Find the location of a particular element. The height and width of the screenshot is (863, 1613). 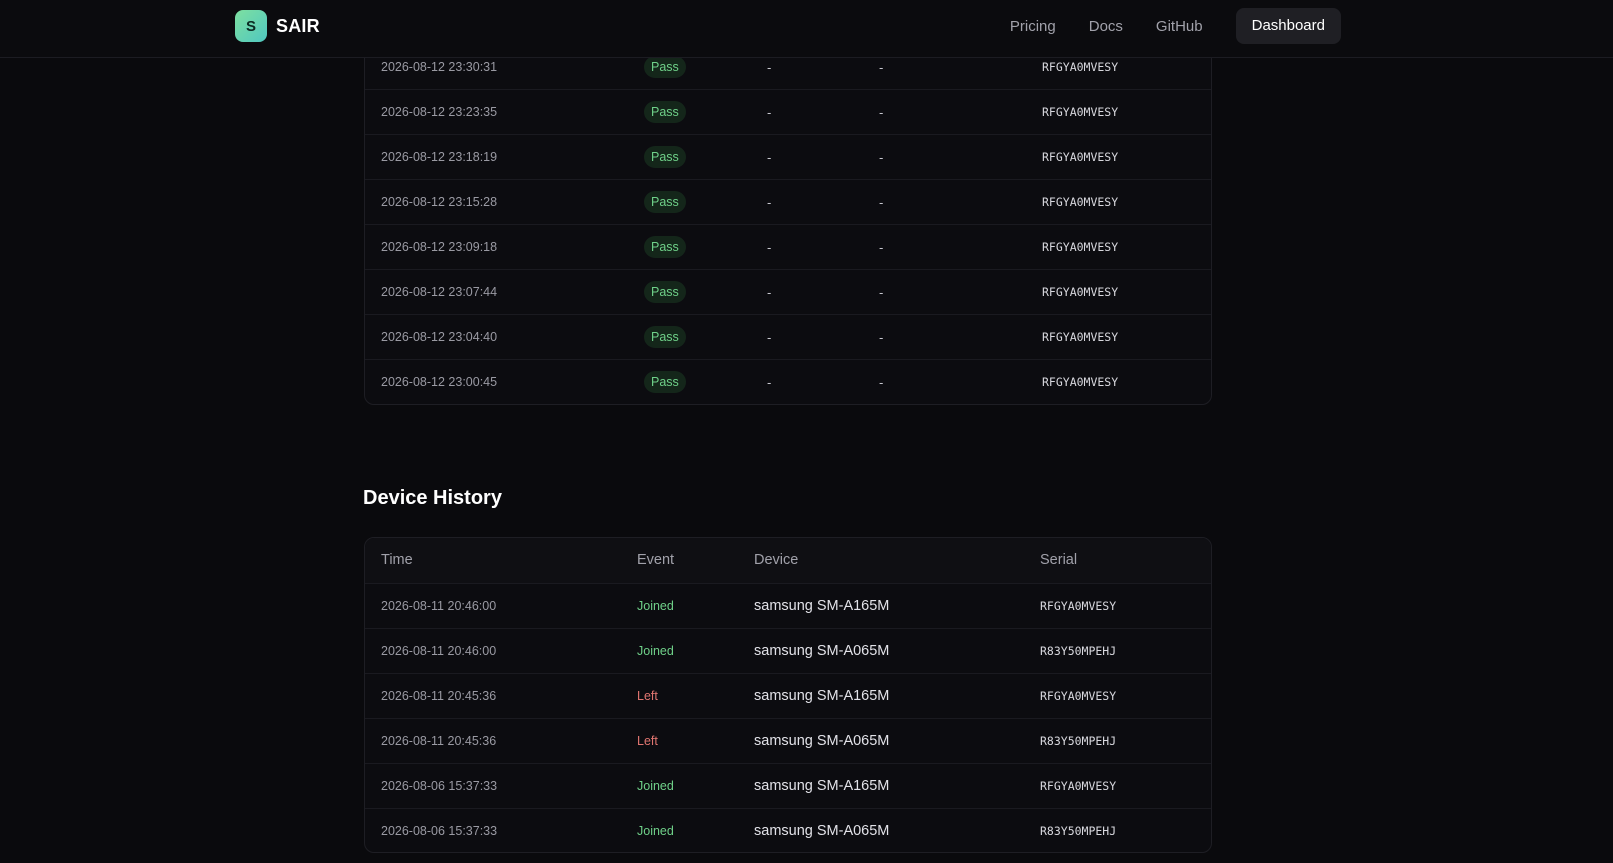

nav-links: Pricing Docs GitHub Dashboard is located at coordinates (1175, 26).